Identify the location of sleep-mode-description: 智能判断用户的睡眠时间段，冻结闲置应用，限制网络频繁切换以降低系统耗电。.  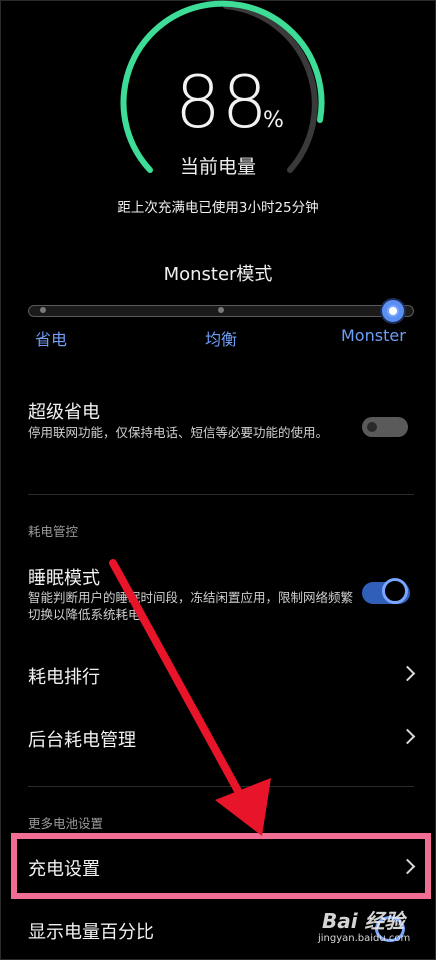
(191, 606).